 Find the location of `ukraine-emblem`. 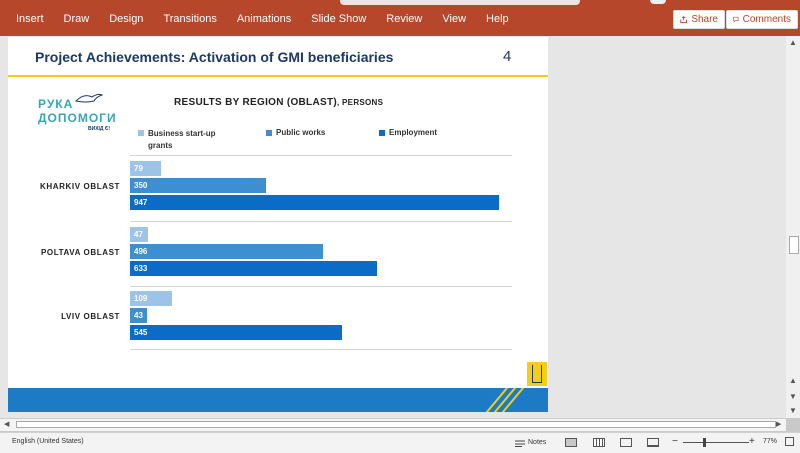

ukraine-emblem is located at coordinates (537, 374).